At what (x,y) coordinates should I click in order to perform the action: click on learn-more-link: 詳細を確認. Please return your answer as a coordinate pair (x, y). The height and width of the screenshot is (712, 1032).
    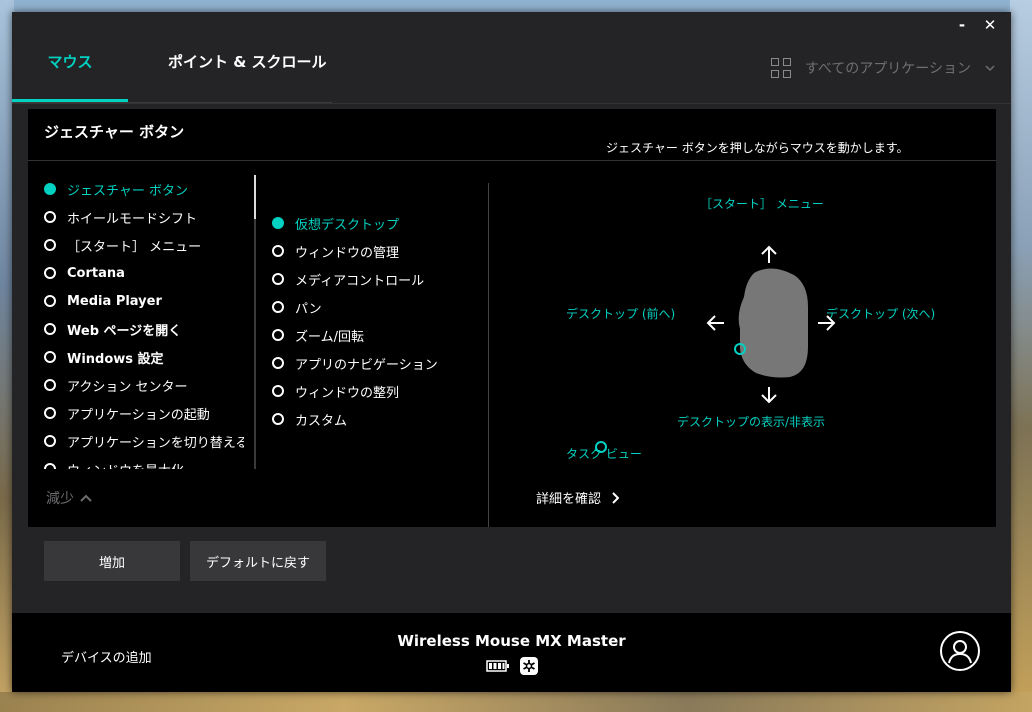
    Looking at the image, I should click on (578, 497).